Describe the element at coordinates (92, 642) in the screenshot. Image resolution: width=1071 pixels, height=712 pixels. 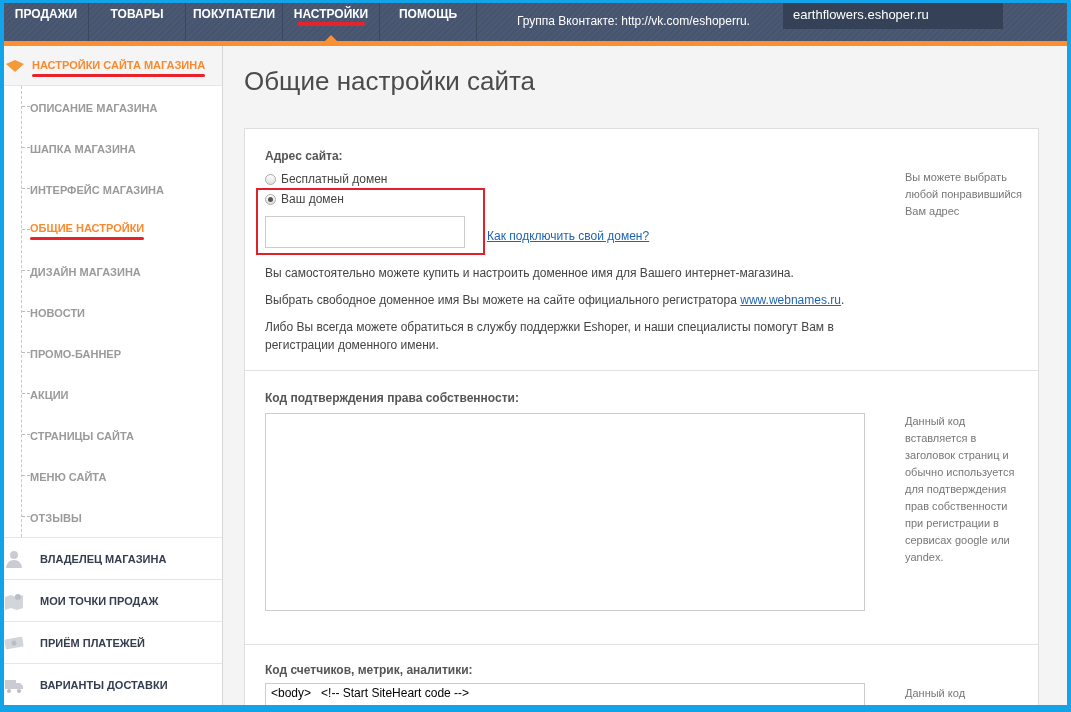
I see `sidebar-item: ПРИЁМ ПЛАТЕЖЕЙ` at that location.